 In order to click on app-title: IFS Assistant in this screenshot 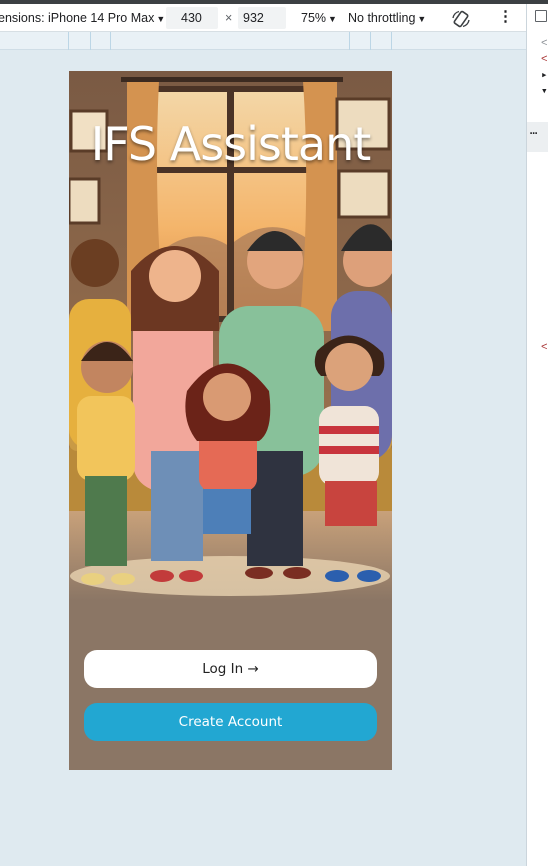, I will do `click(231, 144)`.